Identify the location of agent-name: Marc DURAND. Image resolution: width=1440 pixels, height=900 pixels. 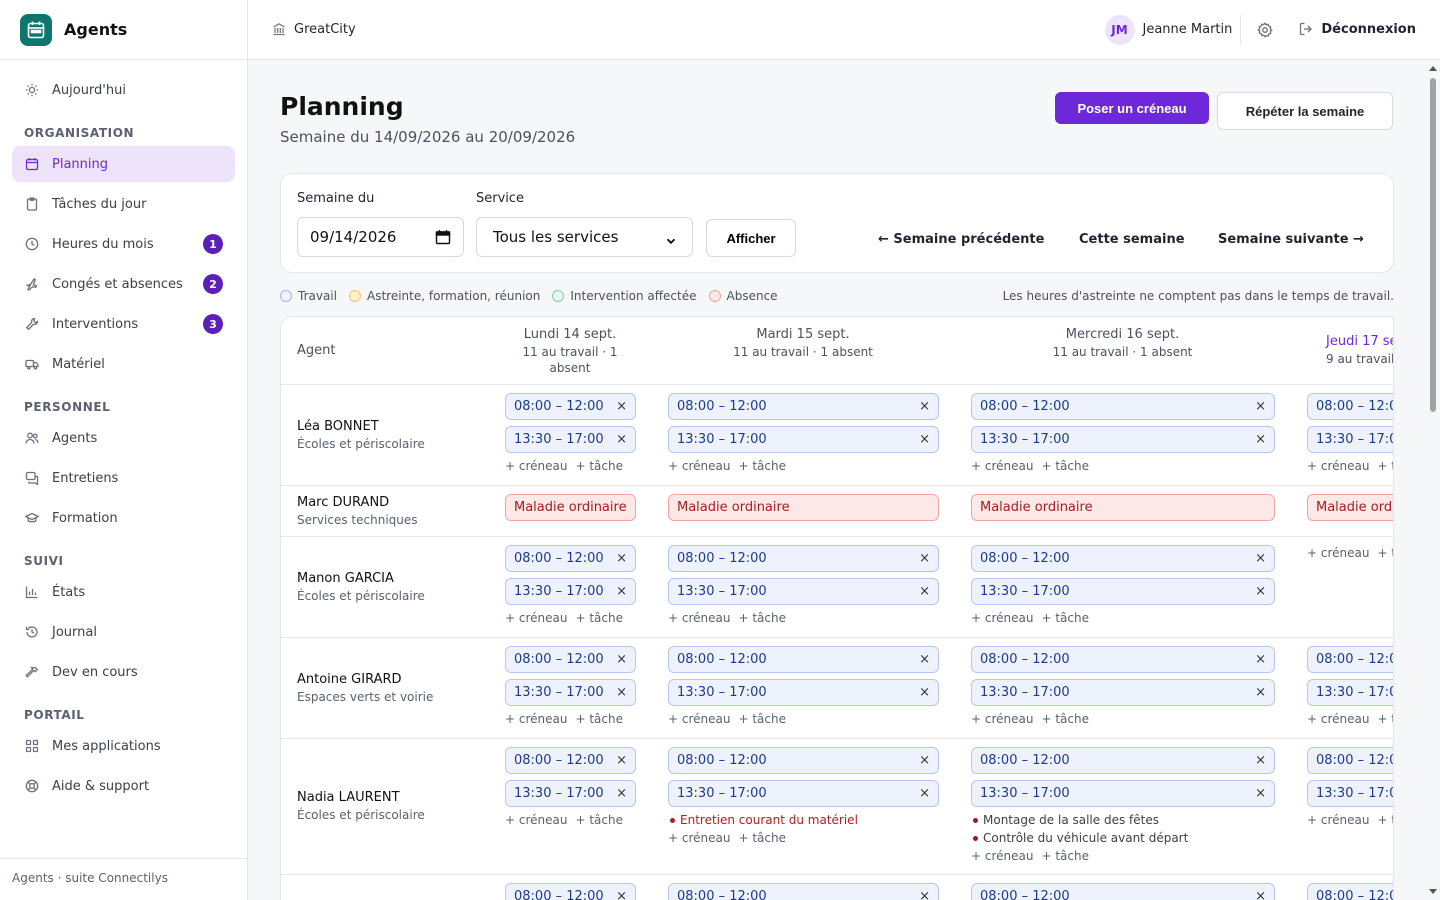
(343, 502).